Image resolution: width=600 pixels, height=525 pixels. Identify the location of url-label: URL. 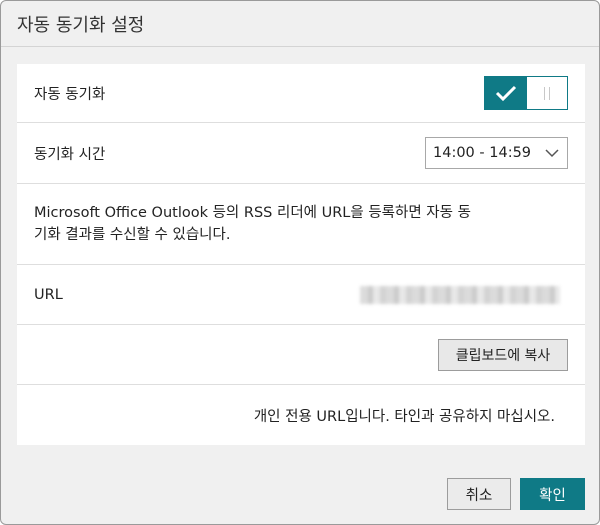
(48, 294).